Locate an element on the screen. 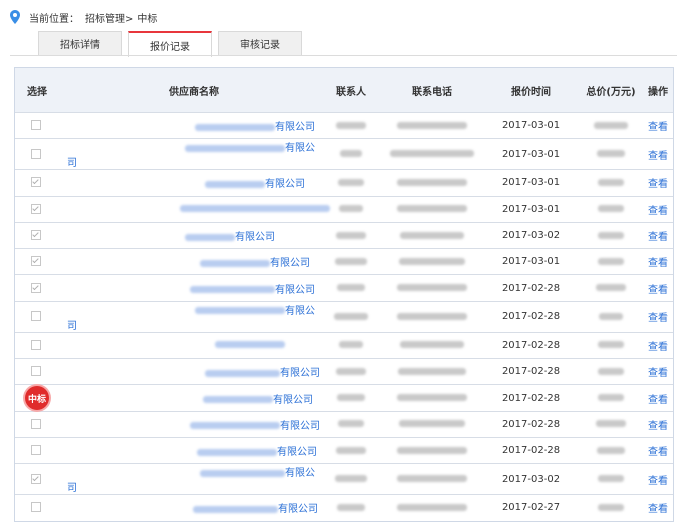 This screenshot has width=687, height=523. table-row: 2017-02-28 查看 is located at coordinates (344, 345).